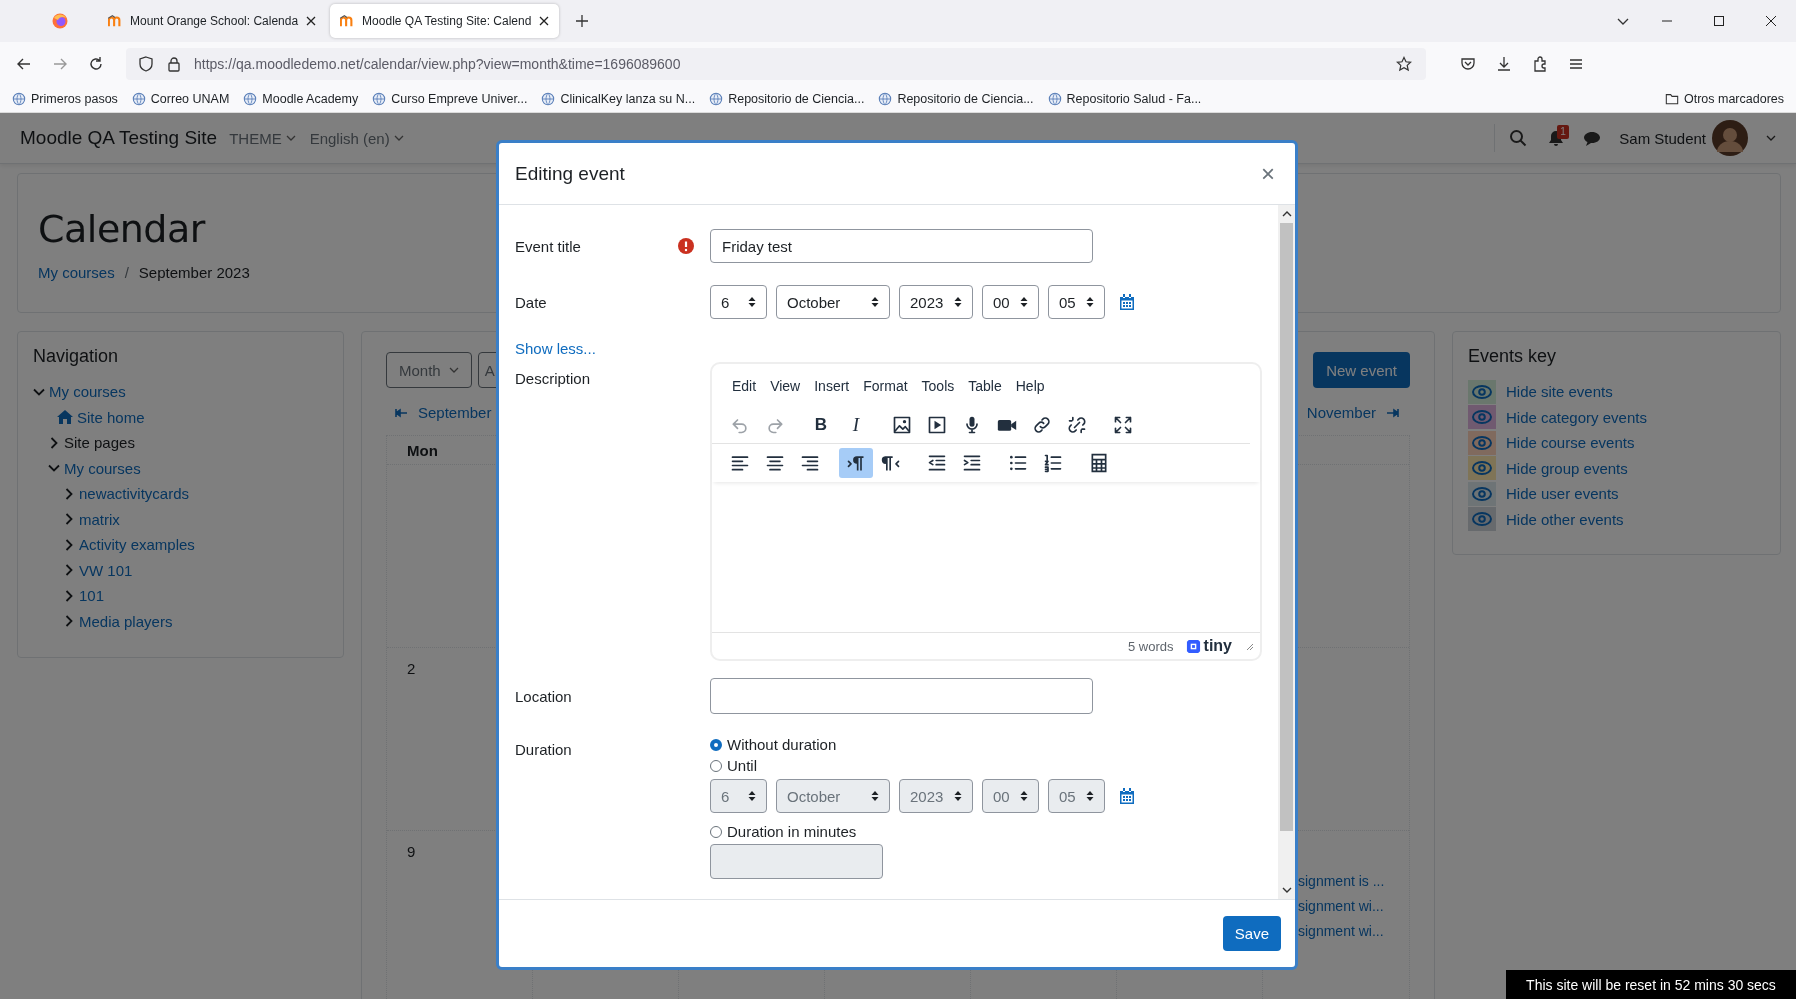 This screenshot has width=1796, height=999. I want to click on forward-arrow-icon, so click(60, 64).